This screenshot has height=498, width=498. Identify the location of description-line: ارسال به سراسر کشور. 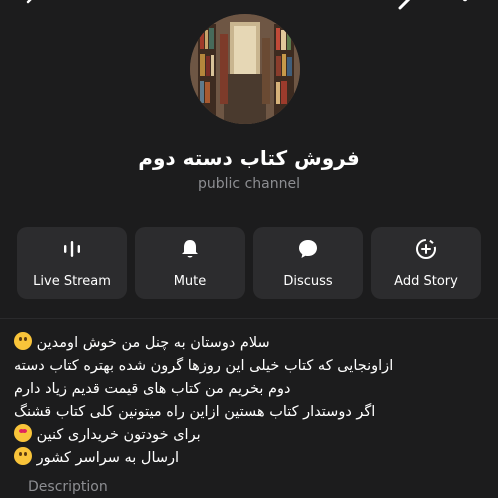
(243, 458).